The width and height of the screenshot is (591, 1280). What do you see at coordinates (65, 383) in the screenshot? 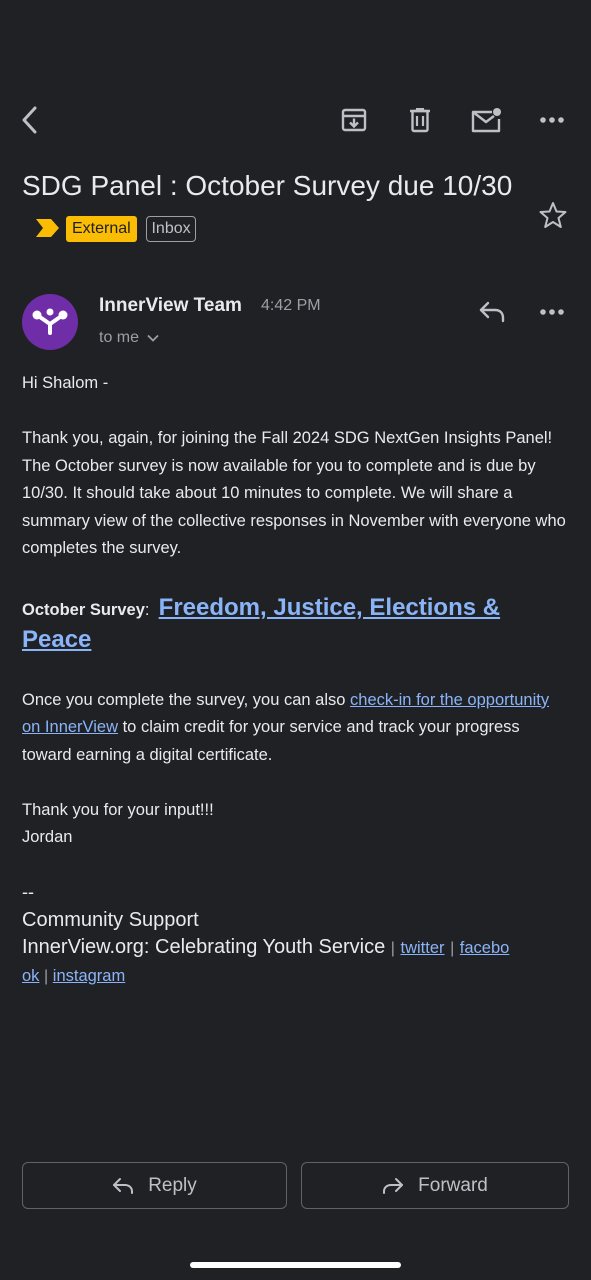
I see `greeting: Hi Shalom -` at bounding box center [65, 383].